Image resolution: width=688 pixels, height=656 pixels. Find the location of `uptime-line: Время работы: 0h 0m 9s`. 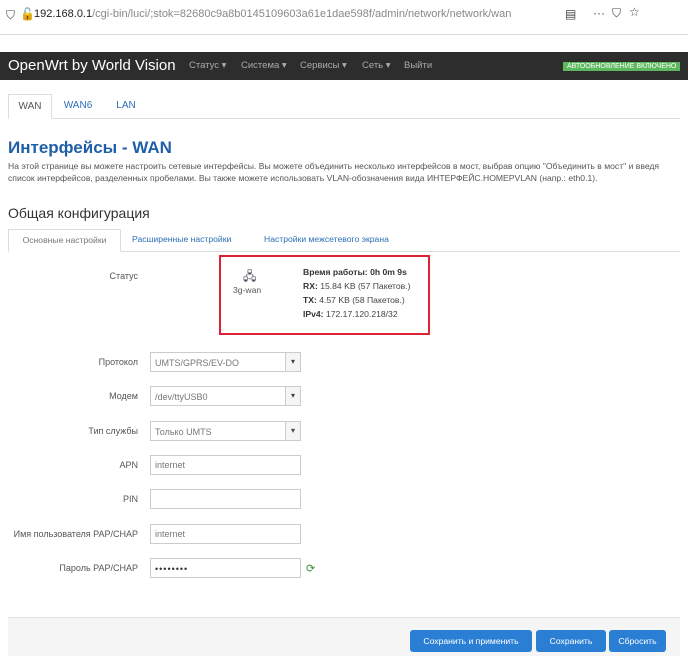

uptime-line: Время работы: 0h 0m 9s is located at coordinates (355, 272).